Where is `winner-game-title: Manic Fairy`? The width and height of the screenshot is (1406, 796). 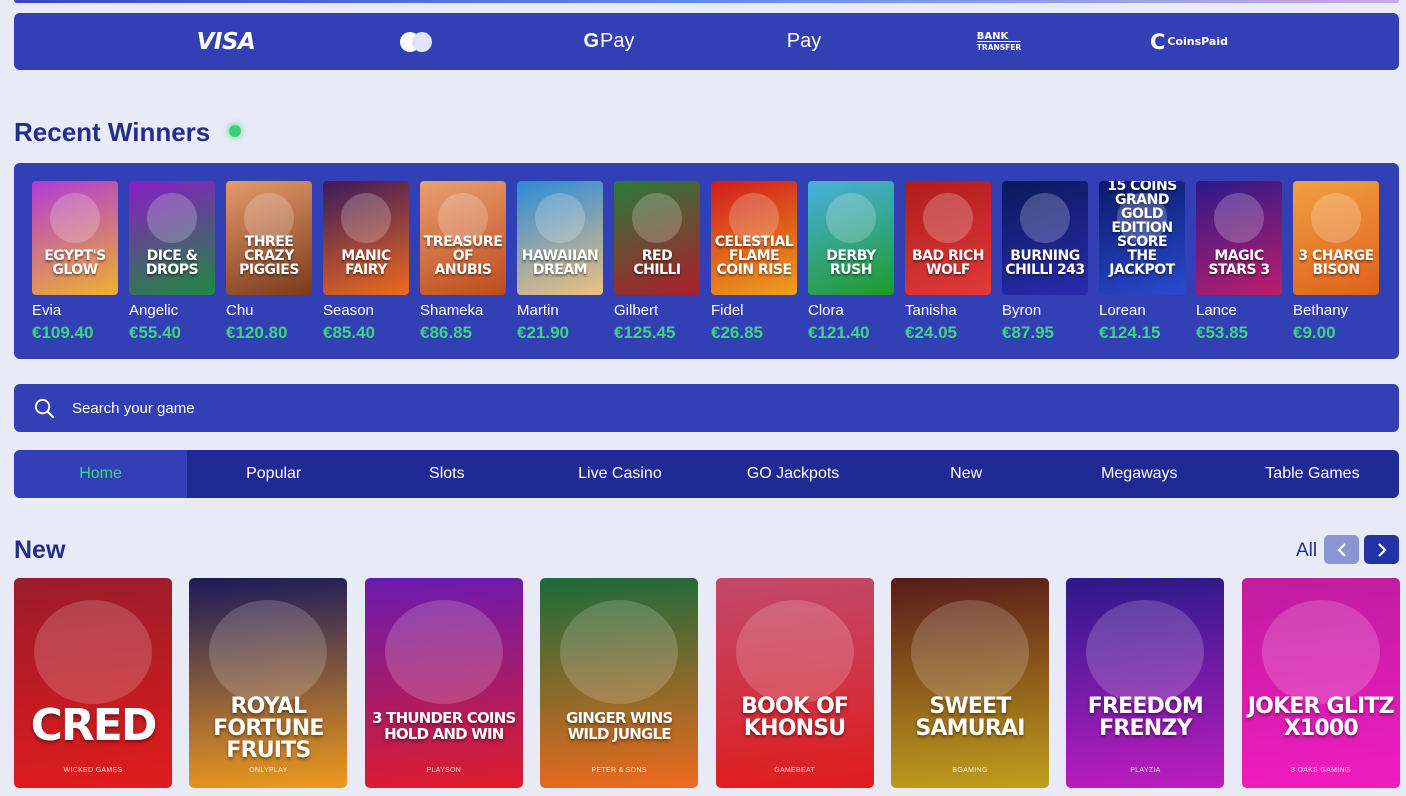 winner-game-title: Manic Fairy is located at coordinates (366, 263).